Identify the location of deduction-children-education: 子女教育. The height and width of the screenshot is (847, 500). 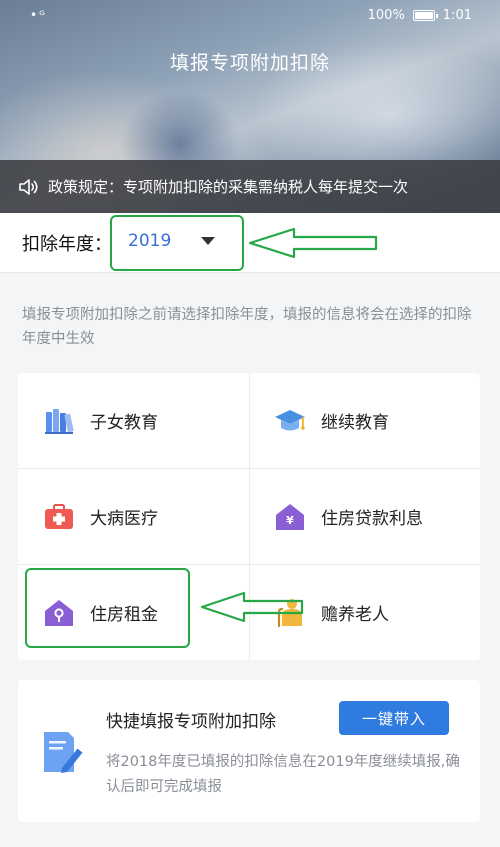
(133, 420).